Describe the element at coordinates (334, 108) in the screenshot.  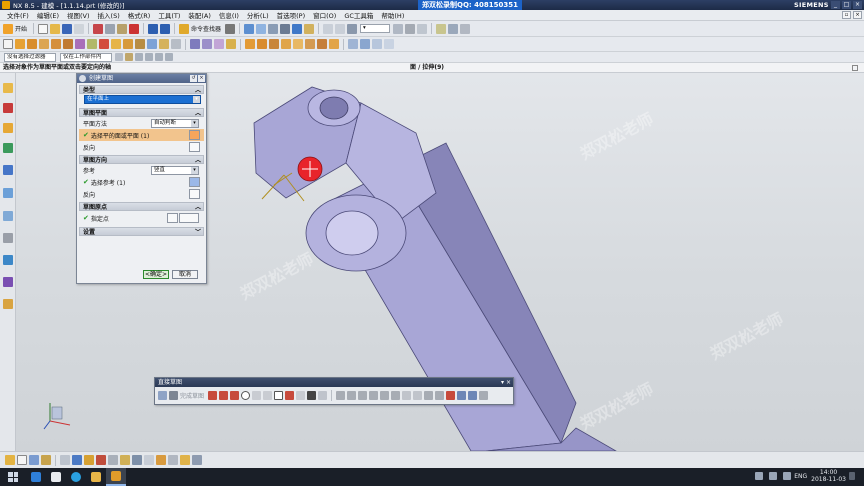
I see `top-hole` at that location.